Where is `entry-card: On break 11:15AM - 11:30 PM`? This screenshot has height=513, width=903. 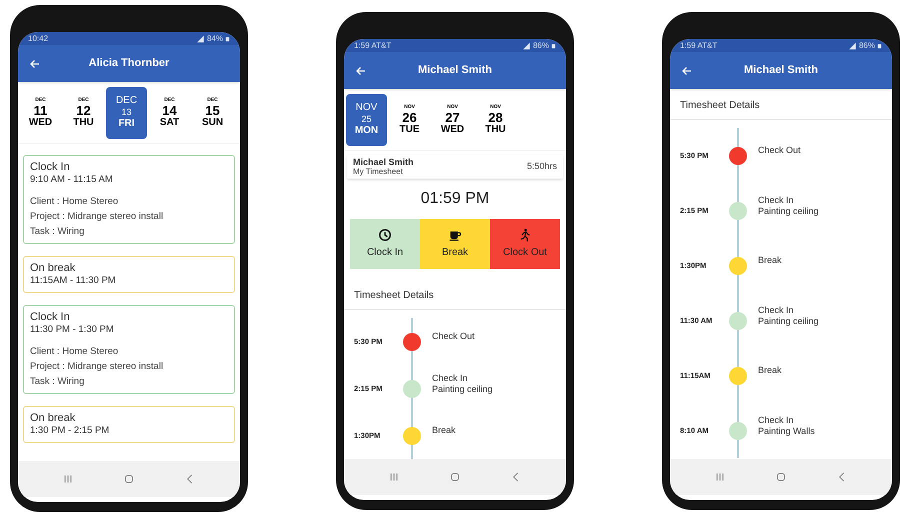 entry-card: On break 11:15AM - 11:30 PM is located at coordinates (129, 274).